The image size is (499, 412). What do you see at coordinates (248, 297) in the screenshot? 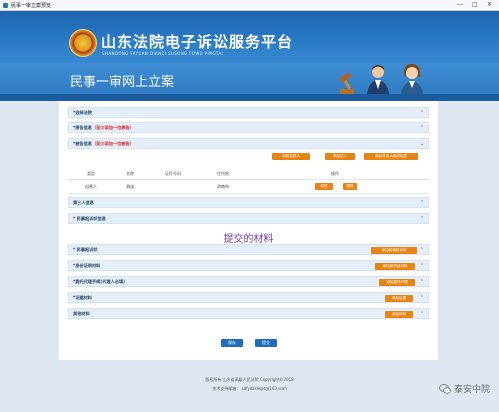
I see `material-evidence: *证据材料 添加证据 ⌃` at bounding box center [248, 297].